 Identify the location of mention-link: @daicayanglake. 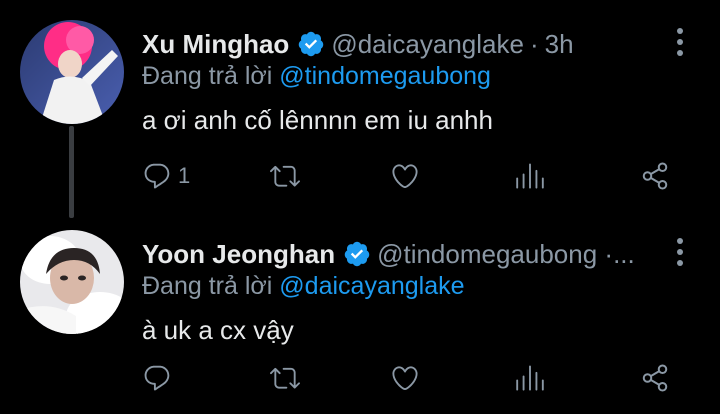
(371, 286).